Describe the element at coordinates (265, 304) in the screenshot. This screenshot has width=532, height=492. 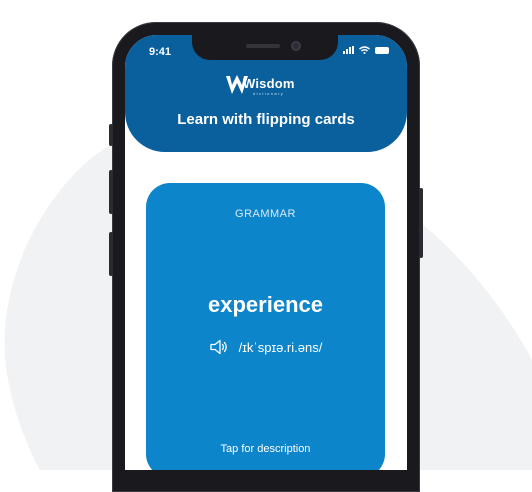
I see `card-word: experience` at that location.